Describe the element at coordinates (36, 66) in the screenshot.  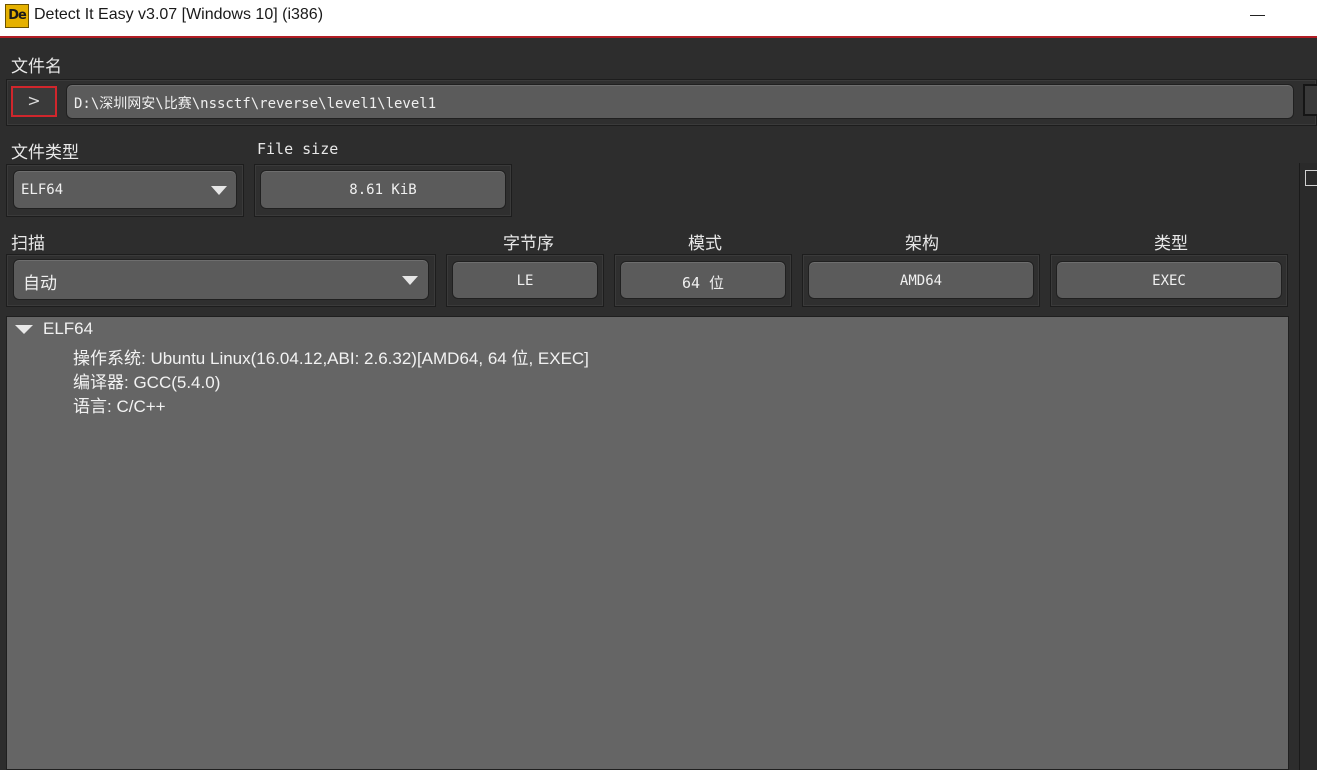
I see `file-name-label: 文件名` at that location.